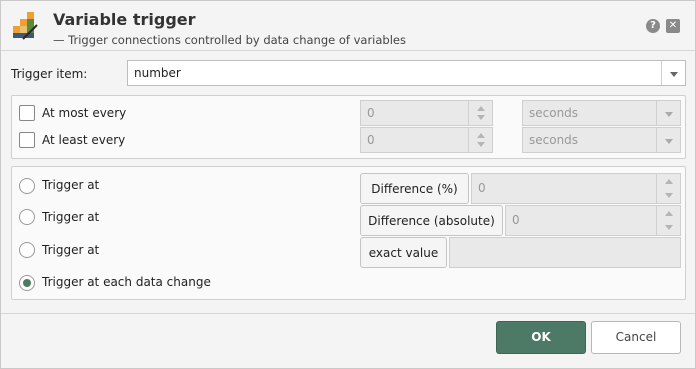  Describe the element at coordinates (636, 337) in the screenshot. I see `cancel-button: Cancel` at that location.